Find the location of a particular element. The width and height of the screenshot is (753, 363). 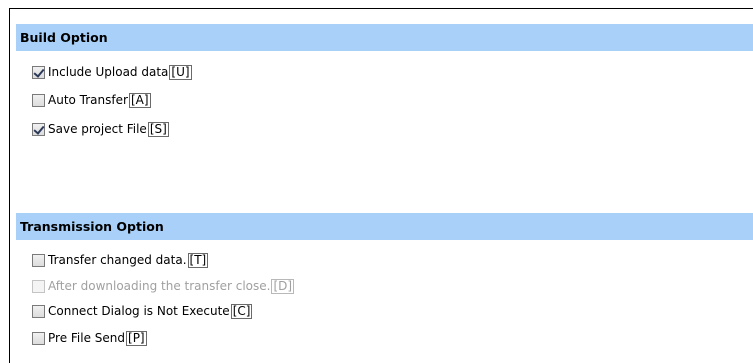

save-project-file-hotkey: [S] is located at coordinates (158, 129).